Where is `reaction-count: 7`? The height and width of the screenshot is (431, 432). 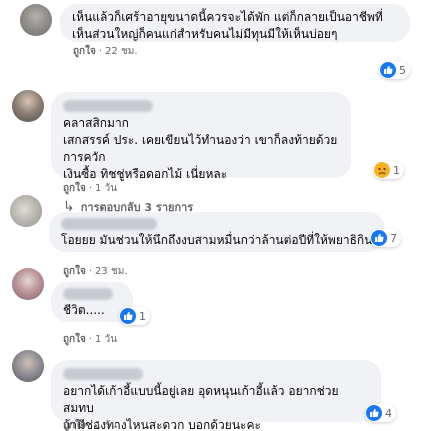
reaction-count: 7 is located at coordinates (393, 238).